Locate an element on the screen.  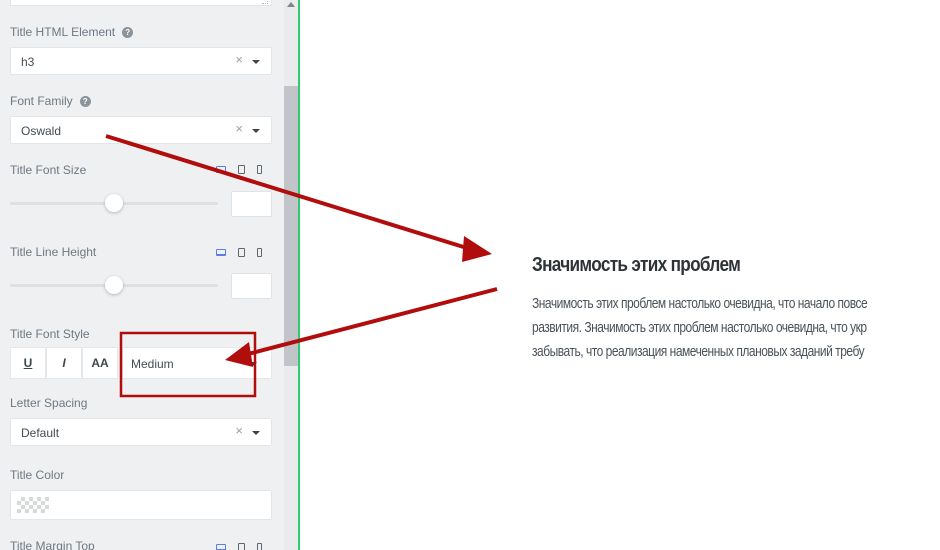
resize-grip-icon is located at coordinates (265, 2).